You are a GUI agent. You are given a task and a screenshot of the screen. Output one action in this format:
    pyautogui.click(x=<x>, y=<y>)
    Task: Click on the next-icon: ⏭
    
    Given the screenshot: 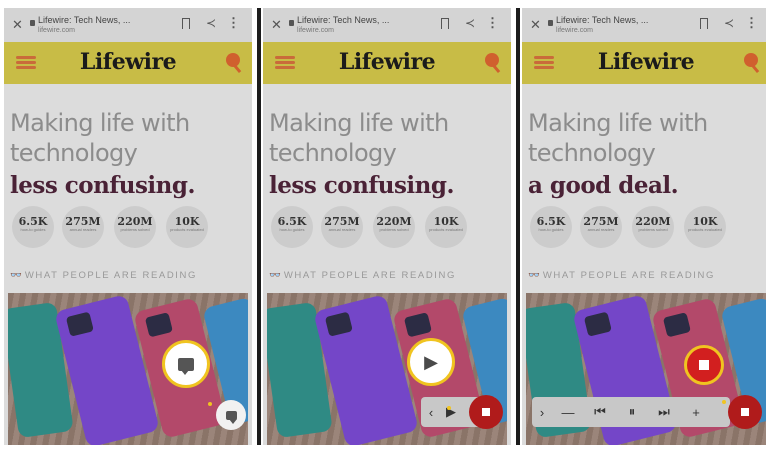 What is the action you would take?
    pyautogui.click(x=664, y=412)
    